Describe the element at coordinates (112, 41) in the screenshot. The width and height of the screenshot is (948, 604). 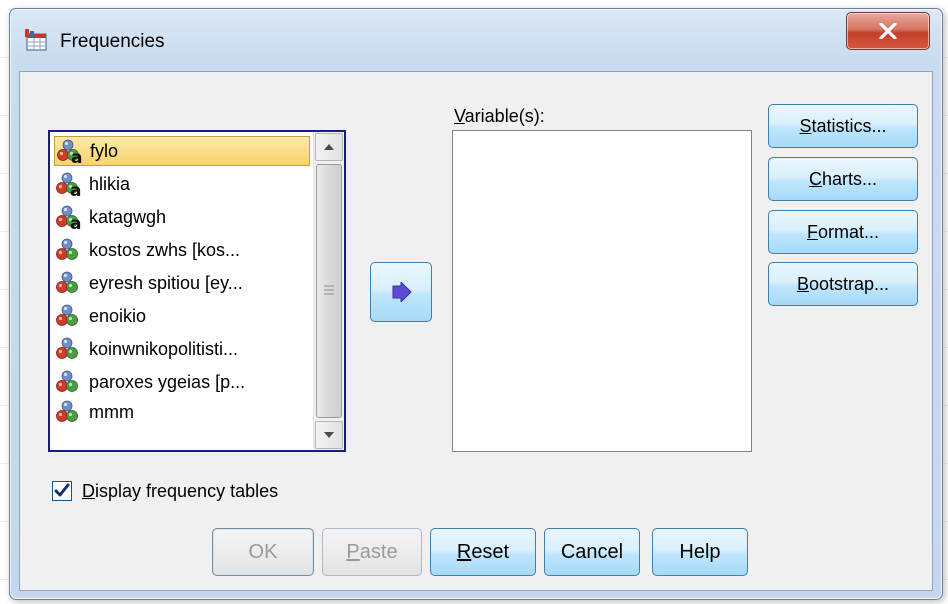
I see `window-title: Frequencies` at that location.